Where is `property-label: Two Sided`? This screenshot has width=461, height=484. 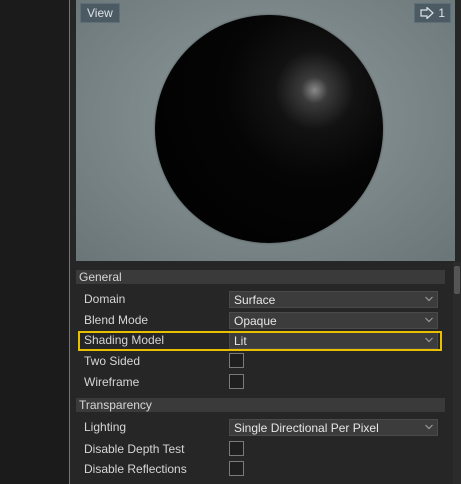
property-label: Two Sided is located at coordinates (112, 361).